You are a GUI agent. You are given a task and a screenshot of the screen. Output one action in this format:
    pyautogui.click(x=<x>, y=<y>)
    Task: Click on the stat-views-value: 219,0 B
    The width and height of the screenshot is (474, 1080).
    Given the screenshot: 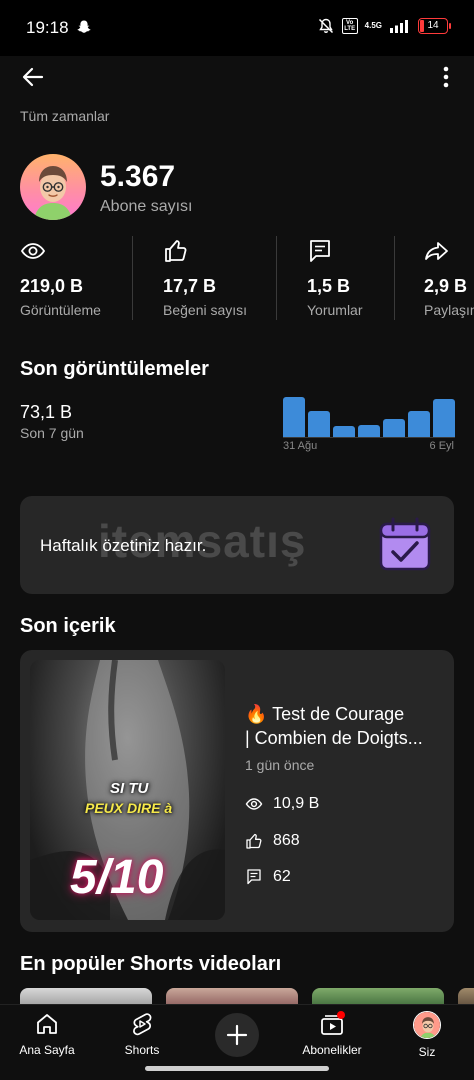 What is the action you would take?
    pyautogui.click(x=52, y=286)
    